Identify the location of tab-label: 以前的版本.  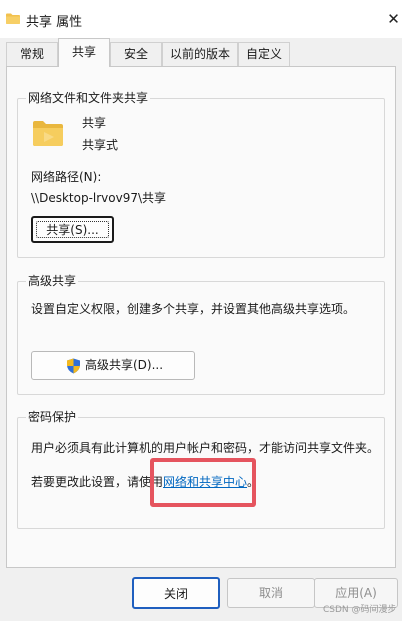
(199, 54).